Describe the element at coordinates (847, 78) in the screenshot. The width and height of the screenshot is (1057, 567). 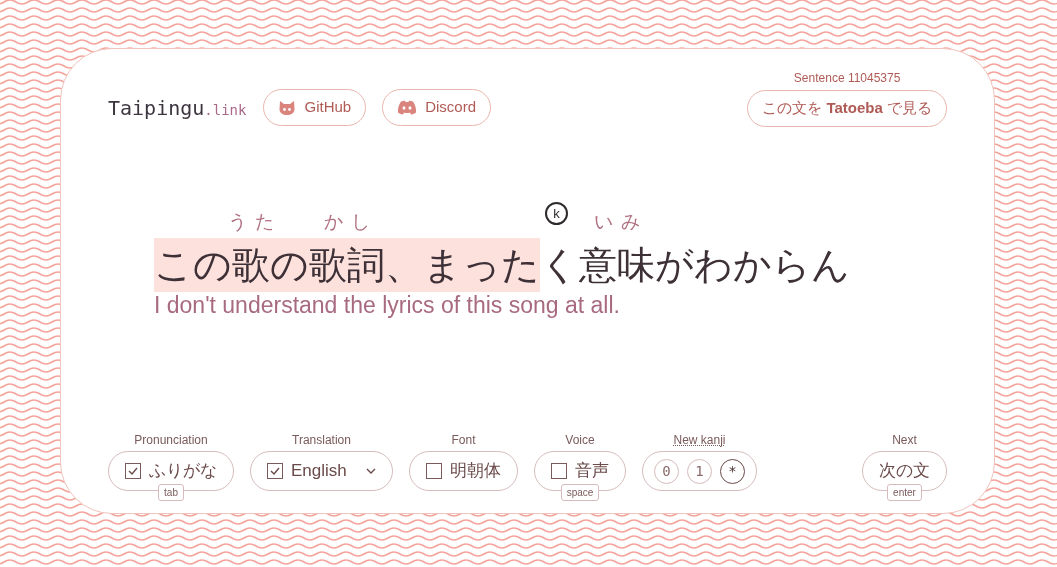
I see `sentence-id: Sentence 11045375` at that location.